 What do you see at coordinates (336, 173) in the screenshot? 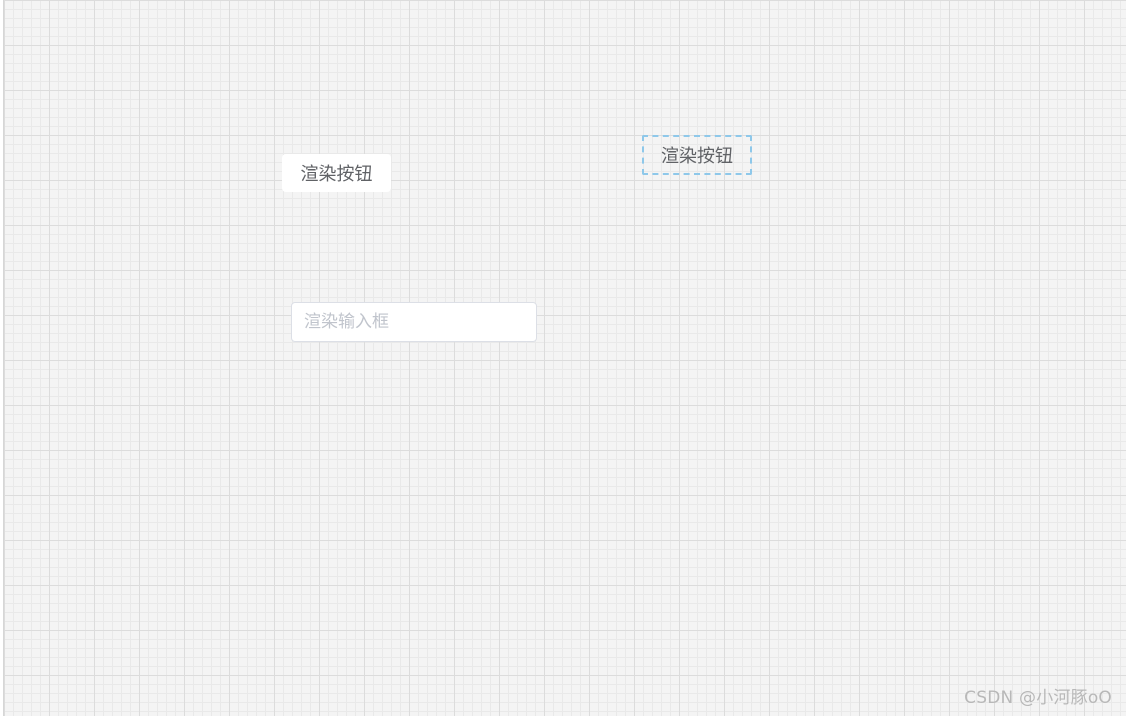
I see `render-button: 渲染按钮` at bounding box center [336, 173].